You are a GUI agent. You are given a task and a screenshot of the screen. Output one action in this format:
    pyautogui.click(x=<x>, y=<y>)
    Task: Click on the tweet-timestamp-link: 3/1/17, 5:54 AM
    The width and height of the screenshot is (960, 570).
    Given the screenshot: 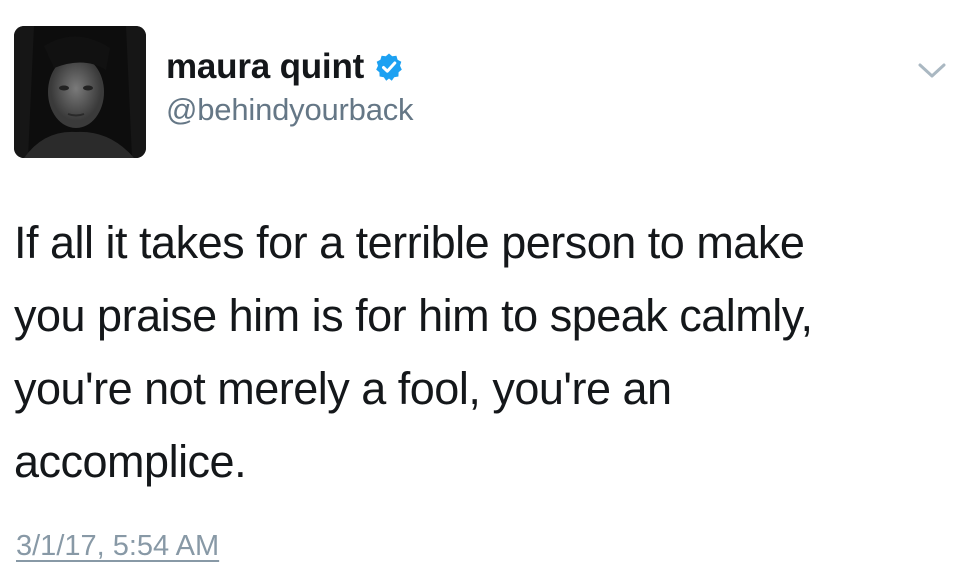 What is the action you would take?
    pyautogui.click(x=117, y=546)
    